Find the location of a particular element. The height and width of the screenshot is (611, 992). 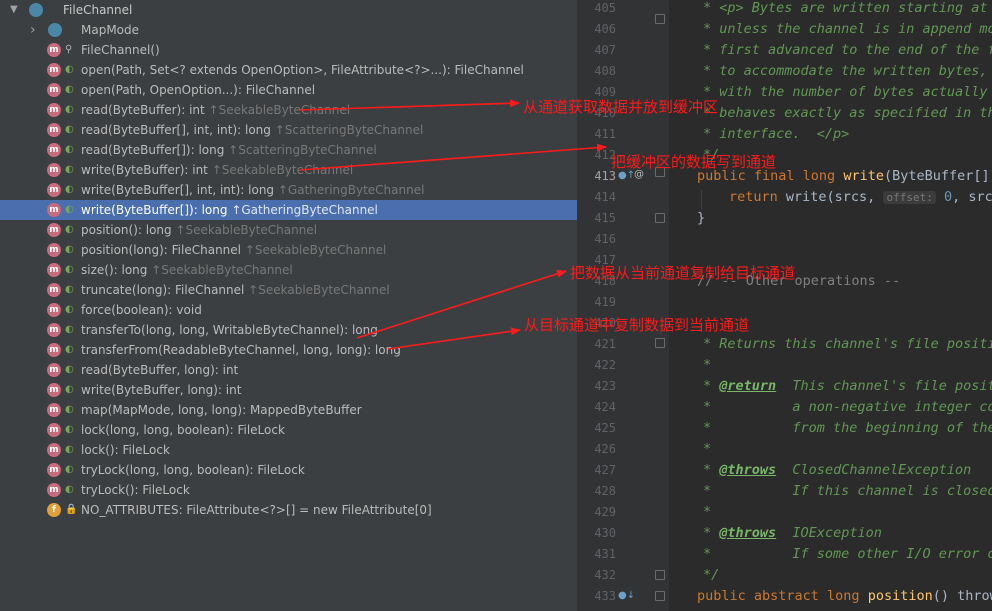

annotation-read: 从通道获取数据并放到缓冲区 is located at coordinates (621, 107).